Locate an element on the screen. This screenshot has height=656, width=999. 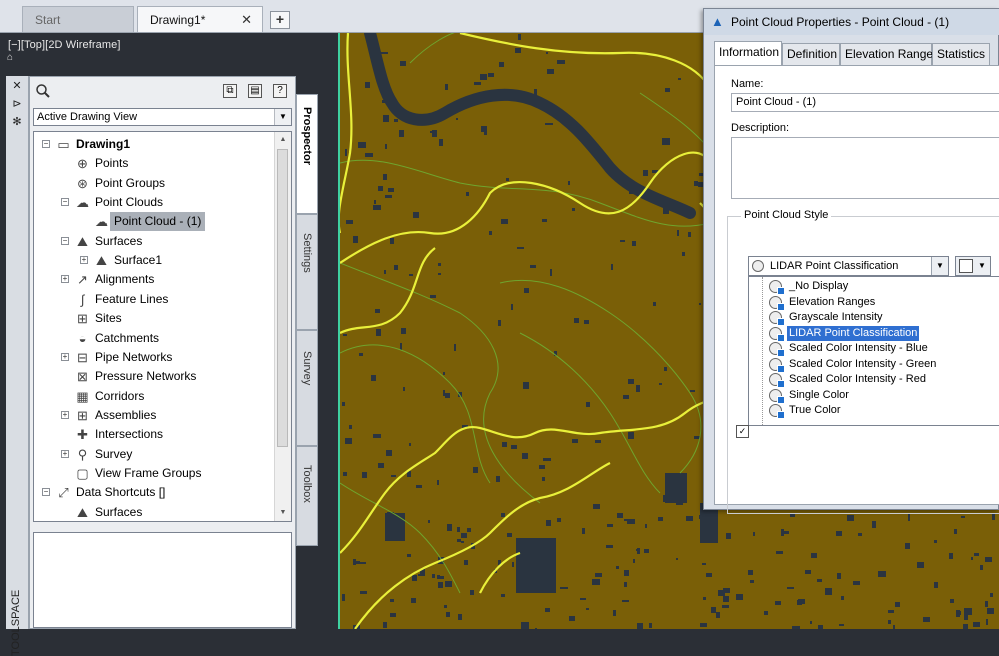
tree-item: − ▭ Drawing1 is located at coordinates (154, 144).